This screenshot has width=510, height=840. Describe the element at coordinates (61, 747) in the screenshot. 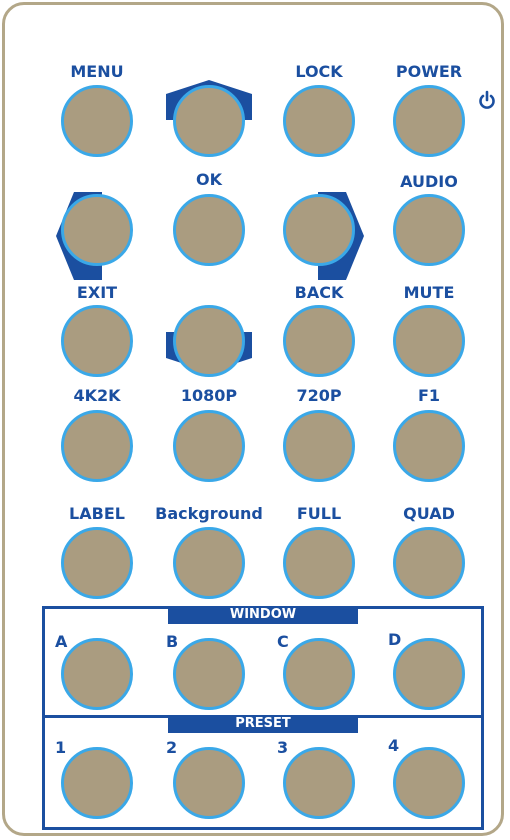

I see `preset-1-label: 1` at that location.